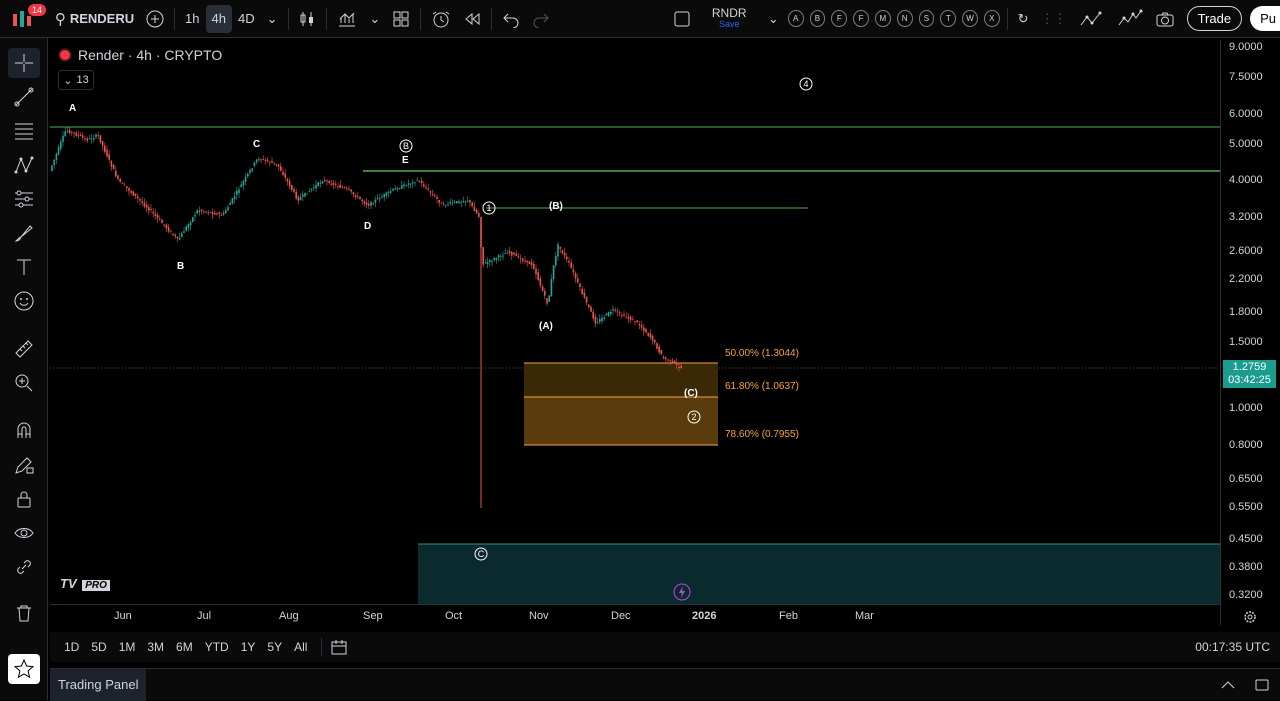 The image size is (1280, 701). Describe the element at coordinates (24, 199) in the screenshot. I see `forecast-tool` at that location.